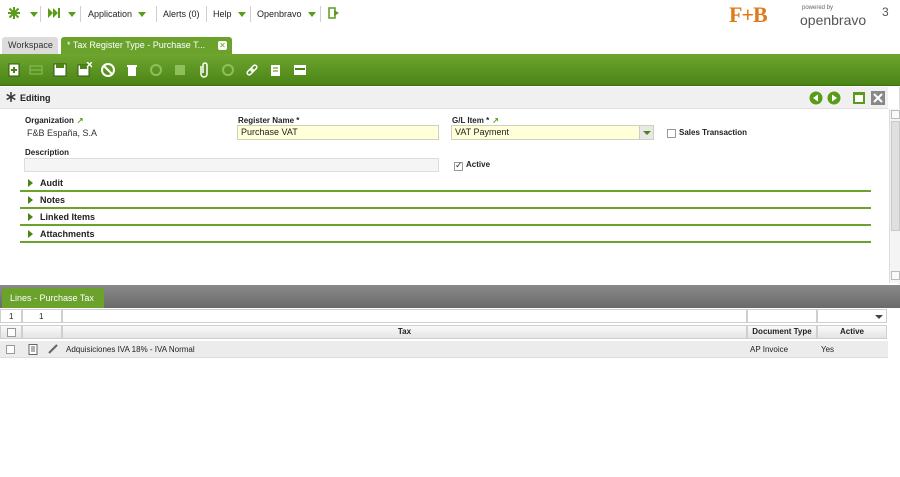  I want to click on scroll-down-icon, so click(895, 275).